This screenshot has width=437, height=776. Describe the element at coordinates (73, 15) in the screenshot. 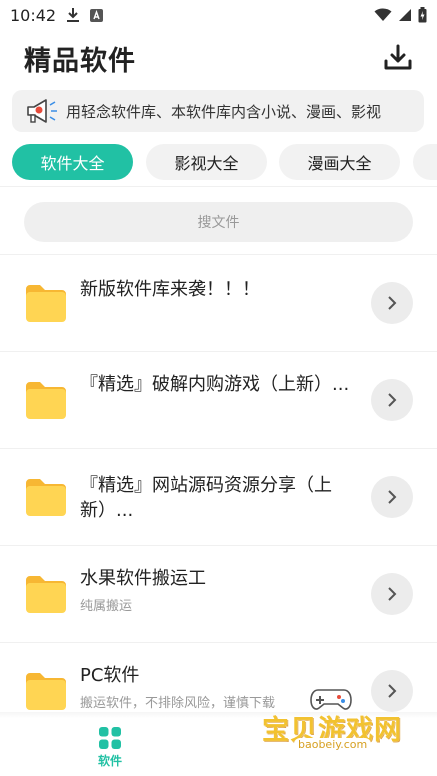

I see `download-status-icon` at that location.